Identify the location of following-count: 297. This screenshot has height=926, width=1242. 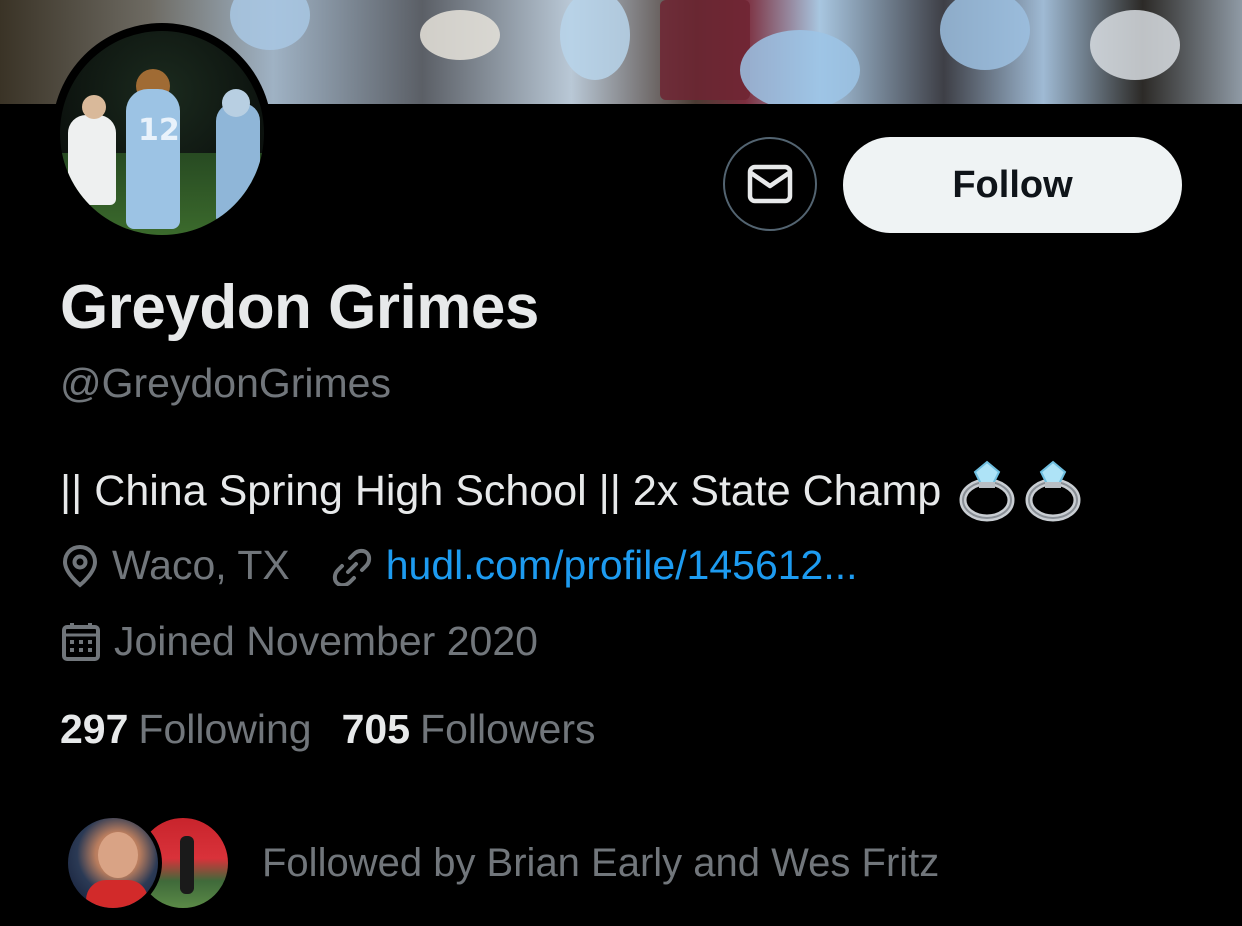
(94, 729).